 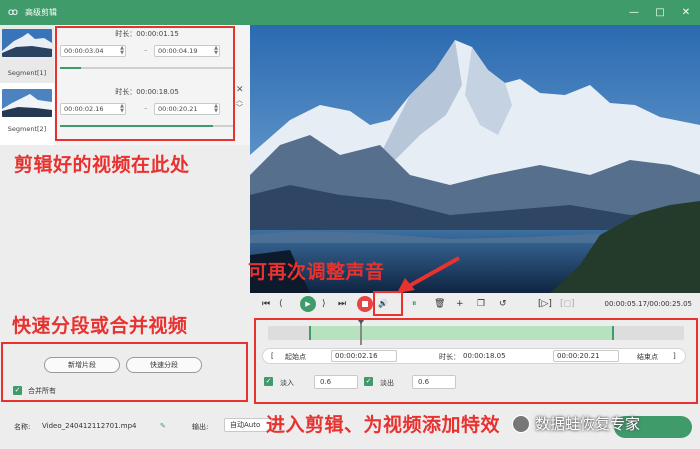 What do you see at coordinates (545, 304) in the screenshot?
I see `mark-in-icon: [▷]` at bounding box center [545, 304].